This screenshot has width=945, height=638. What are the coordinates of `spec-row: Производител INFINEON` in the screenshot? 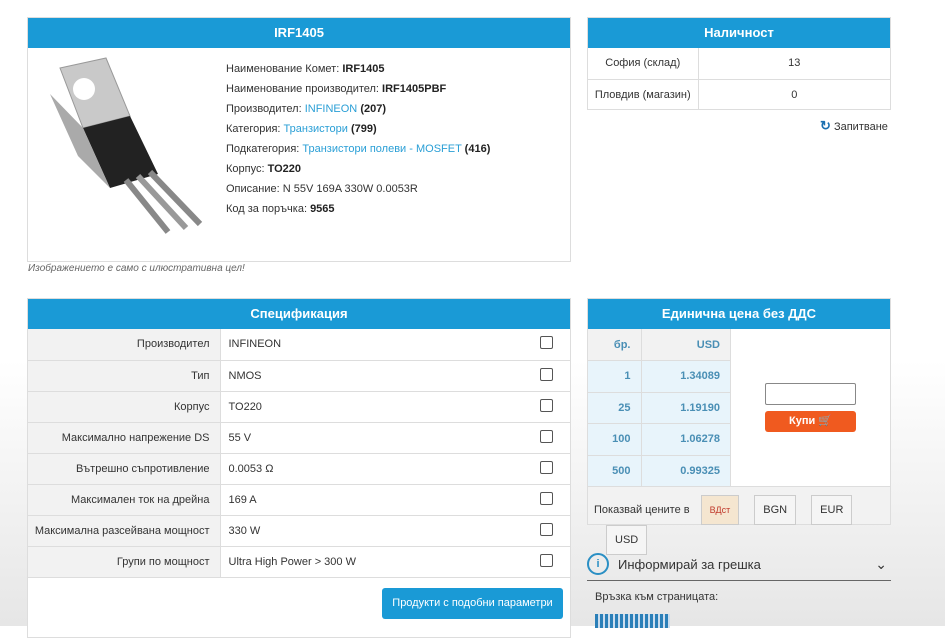 It's located at (299, 345).